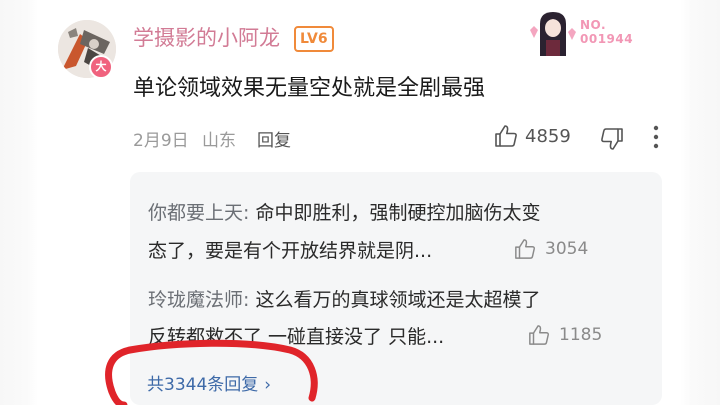 The width and height of the screenshot is (720, 405). Describe the element at coordinates (395, 213) in the screenshot. I see `reply-1-text-1: 命中即胜利，强制硬控加脑伤太变` at that location.